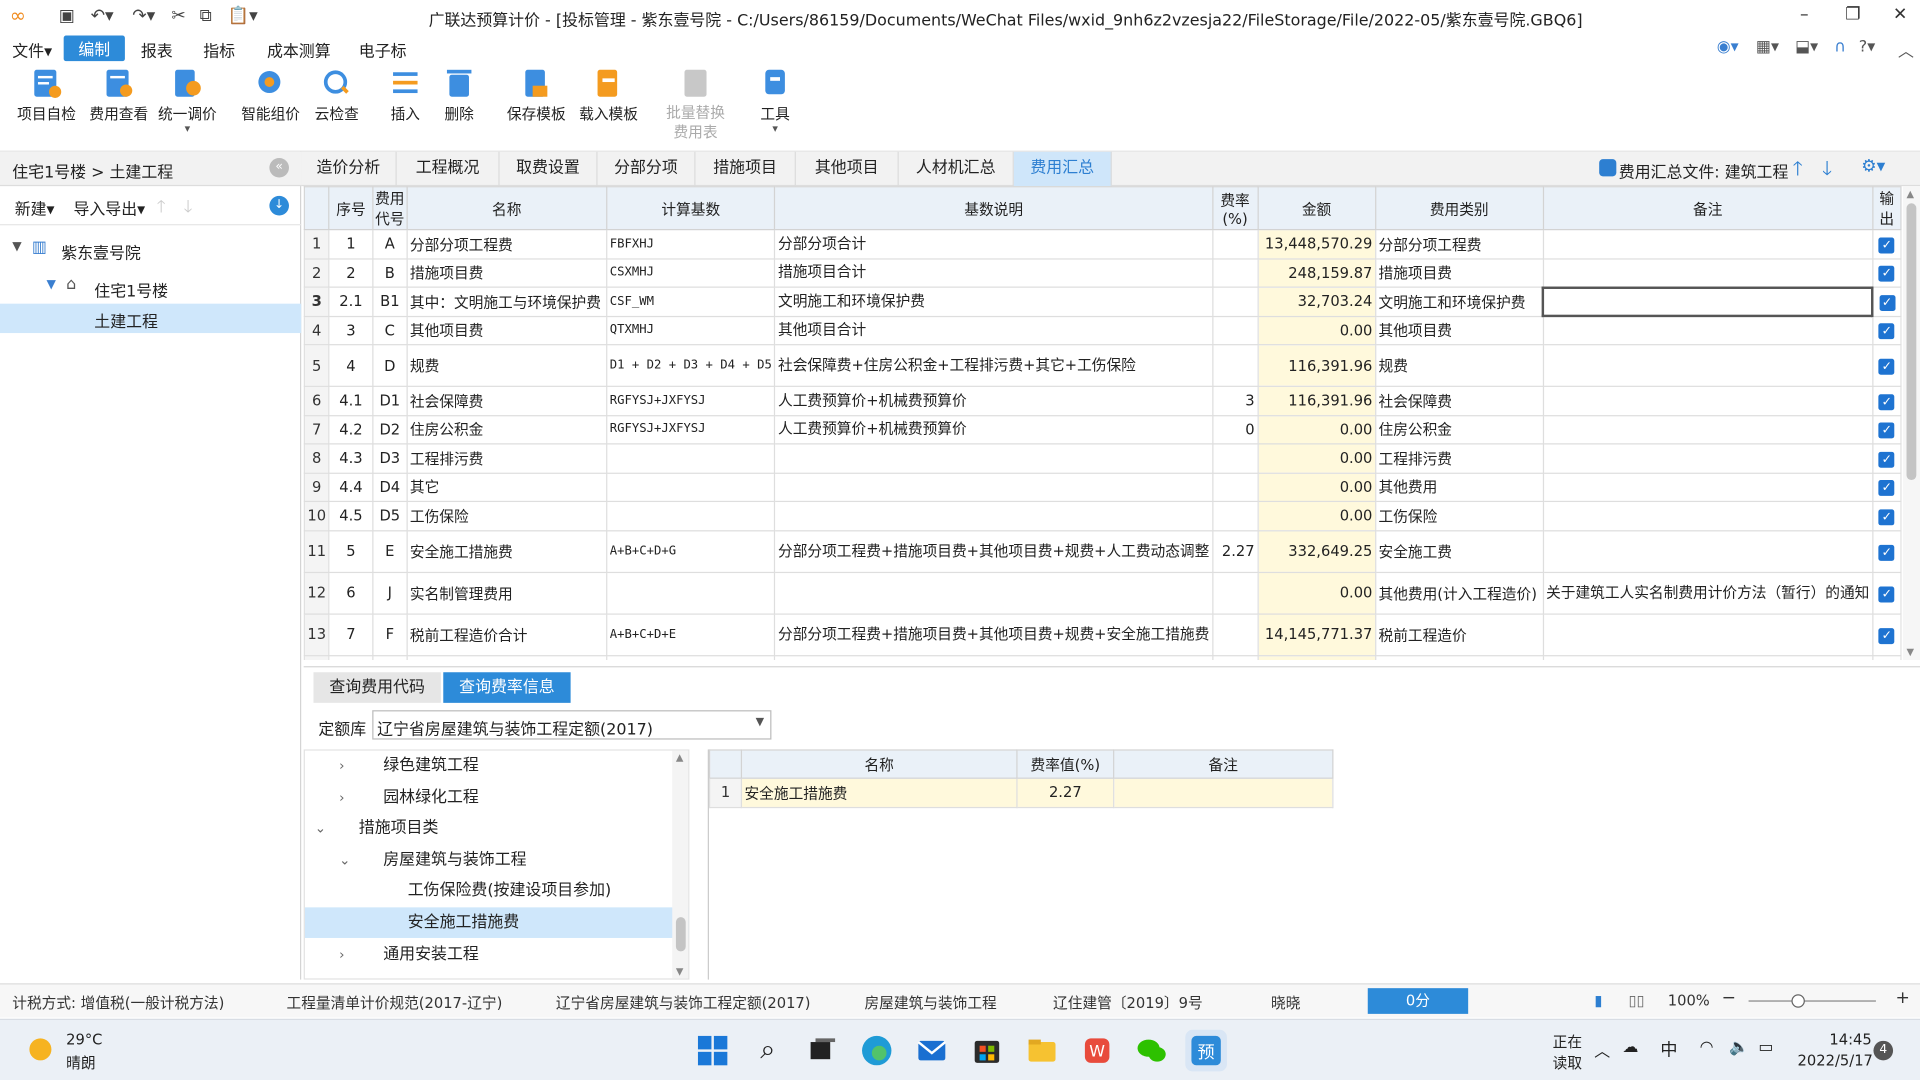  What do you see at coordinates (691, 243) in the screenshot?
I see `cell-base: FBFXHJ` at bounding box center [691, 243].